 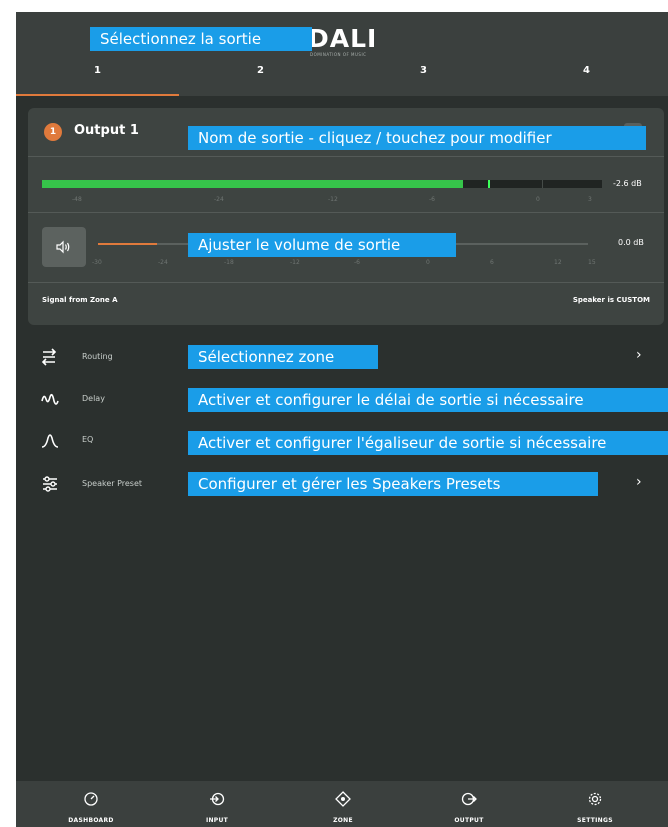 I want to click on meter-fill, so click(x=253, y=184).